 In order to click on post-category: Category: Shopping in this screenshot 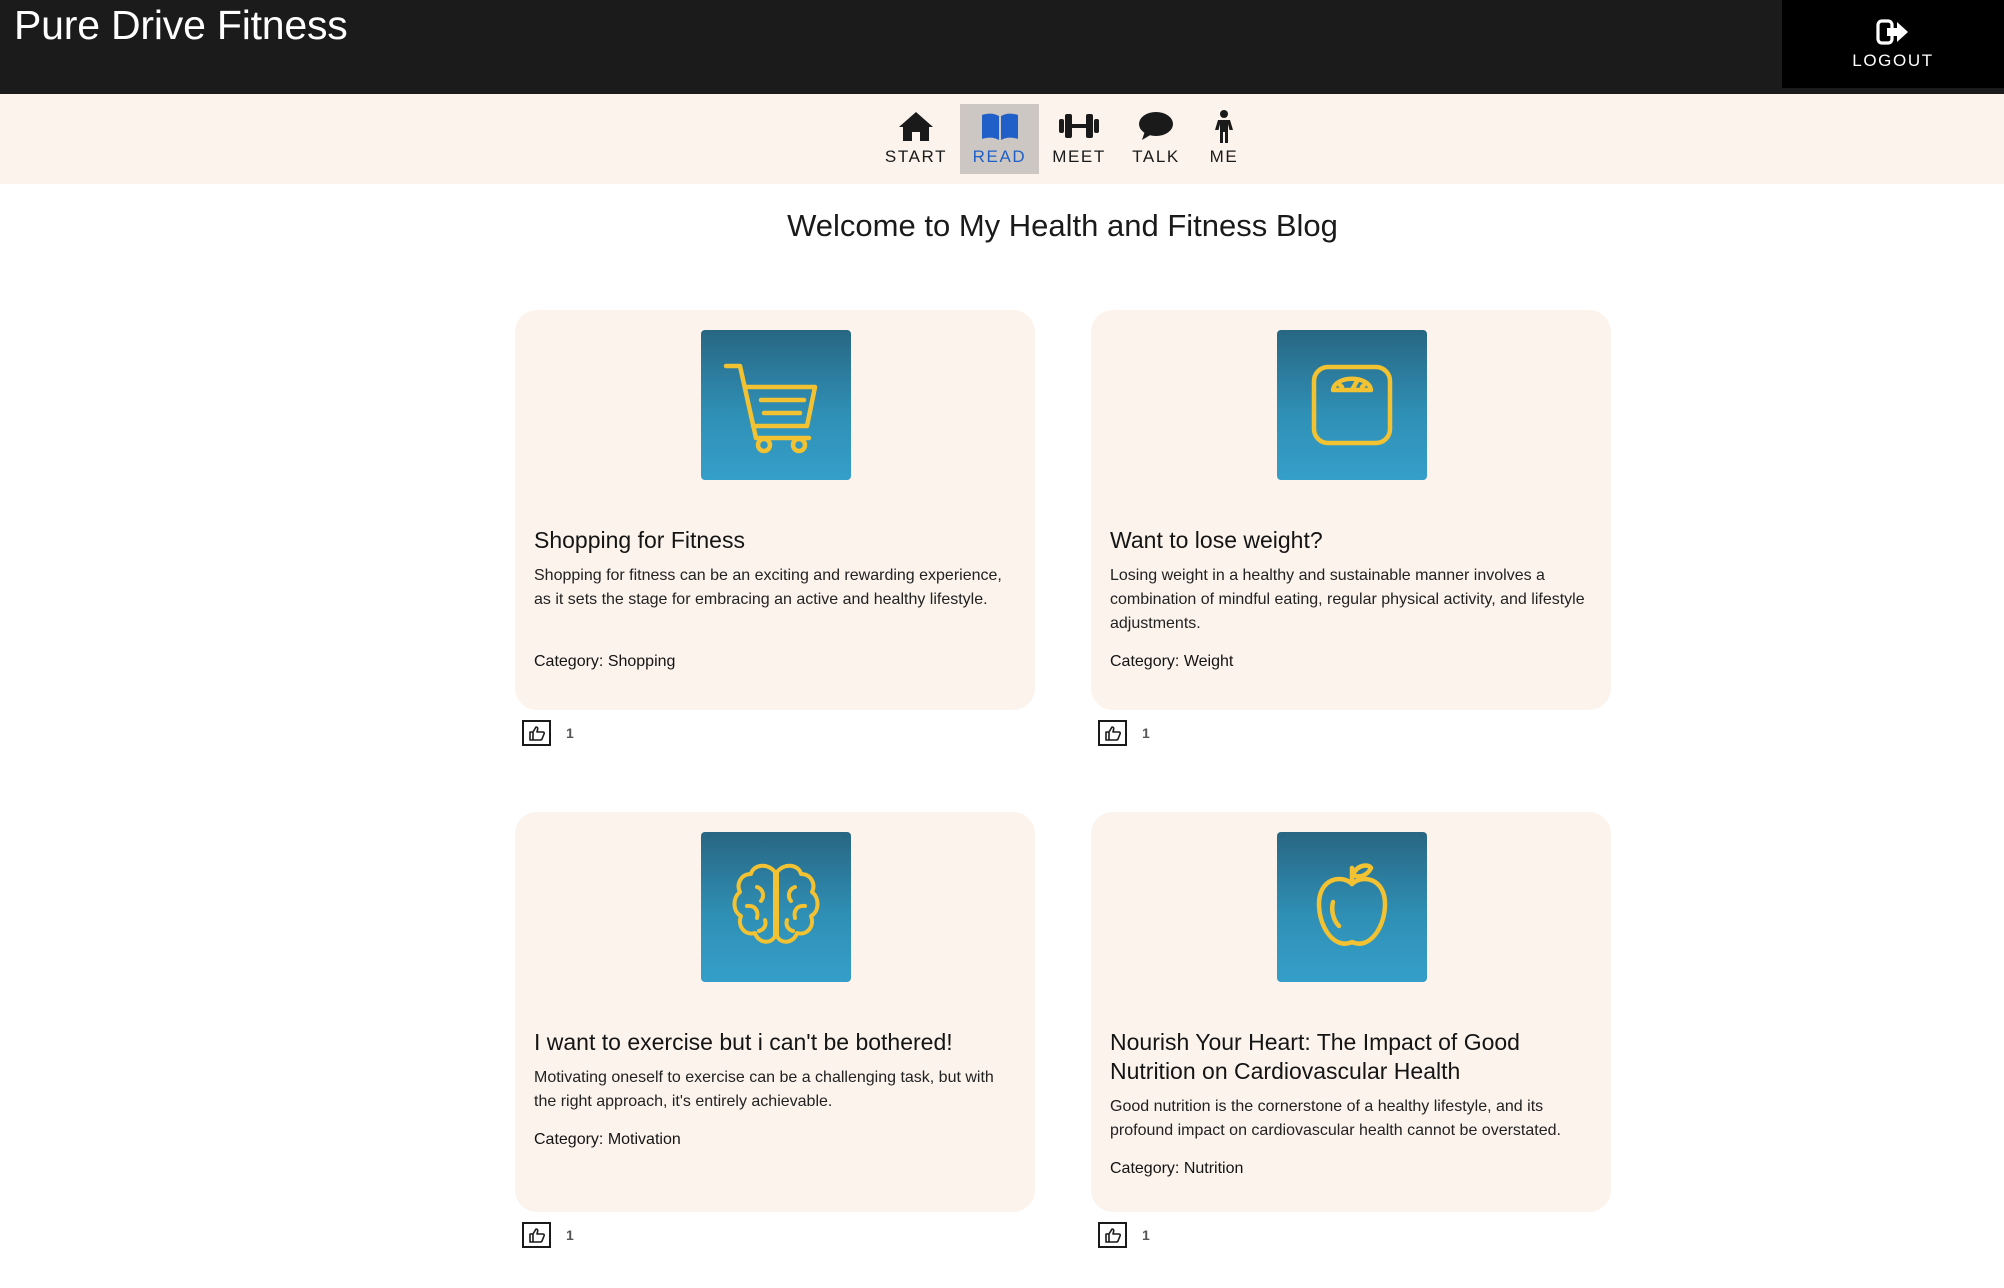, I will do `click(605, 661)`.